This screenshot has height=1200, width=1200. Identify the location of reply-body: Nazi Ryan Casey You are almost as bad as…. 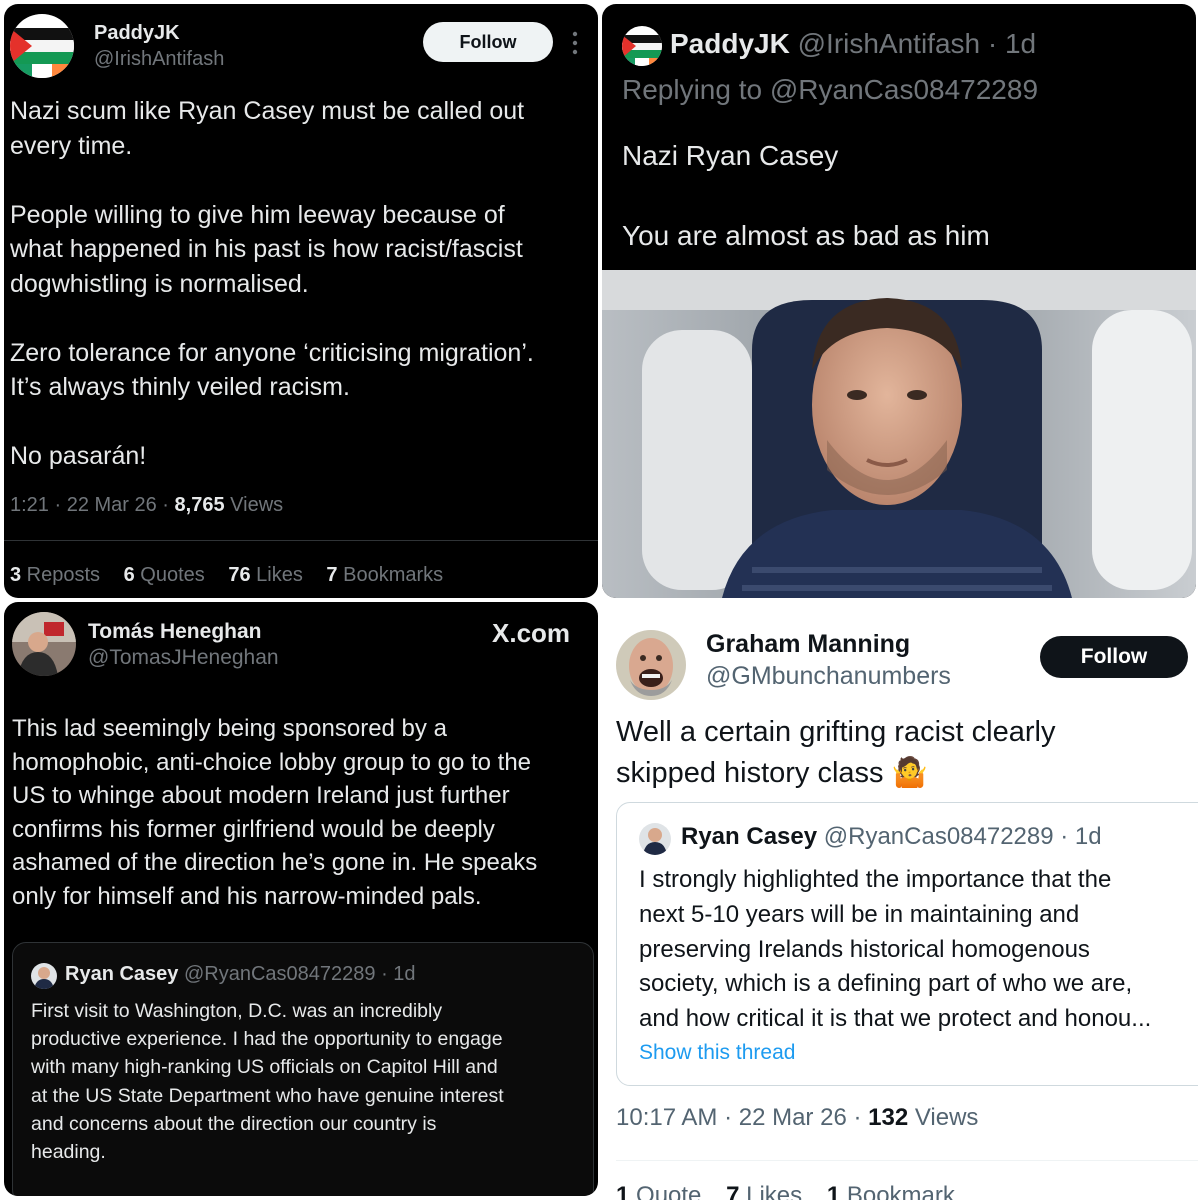
(806, 195).